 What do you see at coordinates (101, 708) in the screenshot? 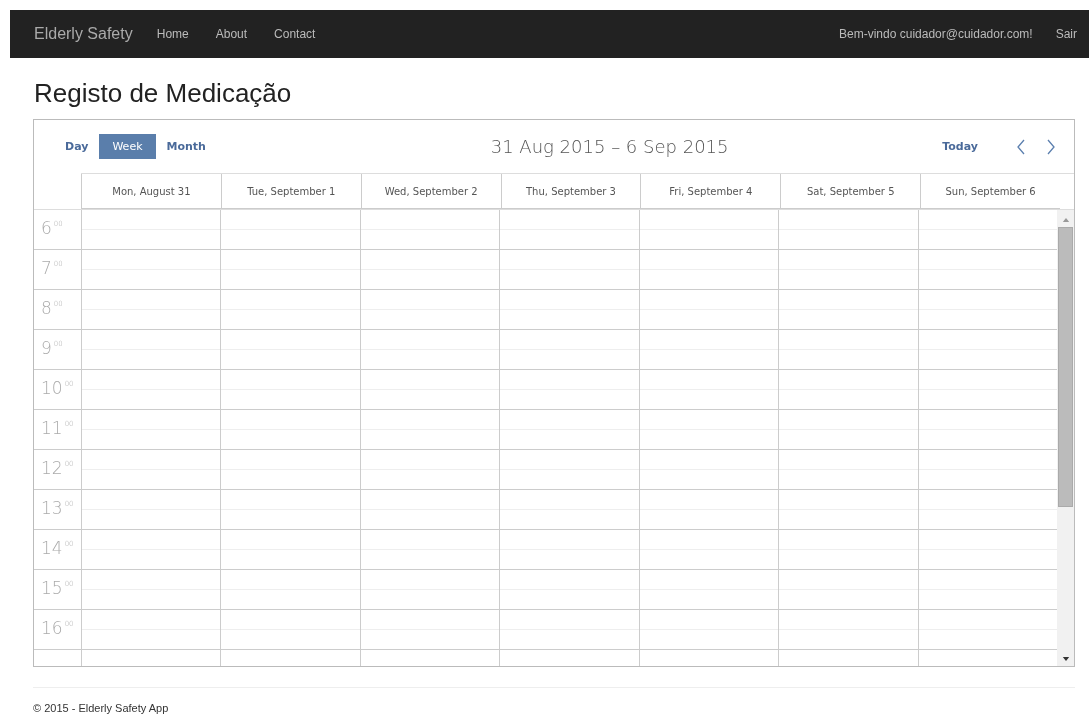
I see `footer-text: © 2015 - Elderly Safety App` at bounding box center [101, 708].